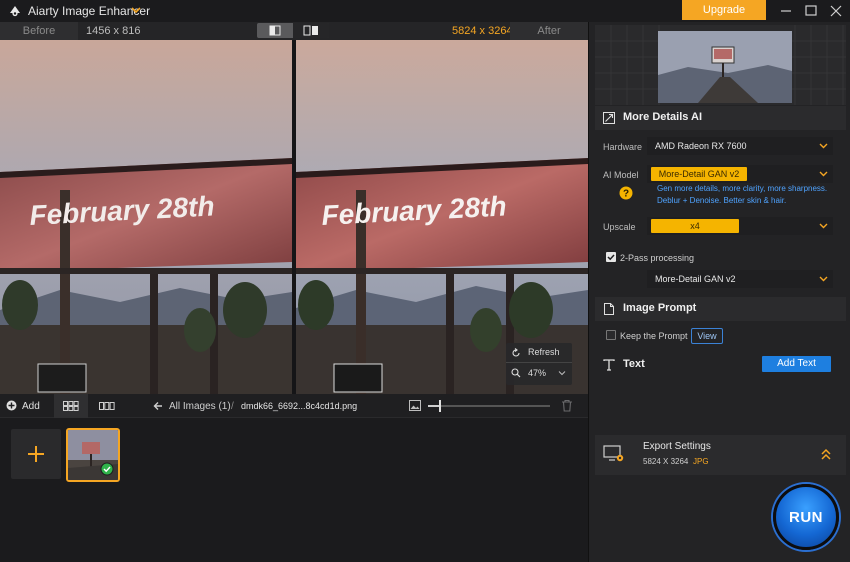  Describe the element at coordinates (609, 118) in the screenshot. I see `enhance-icon` at that location.